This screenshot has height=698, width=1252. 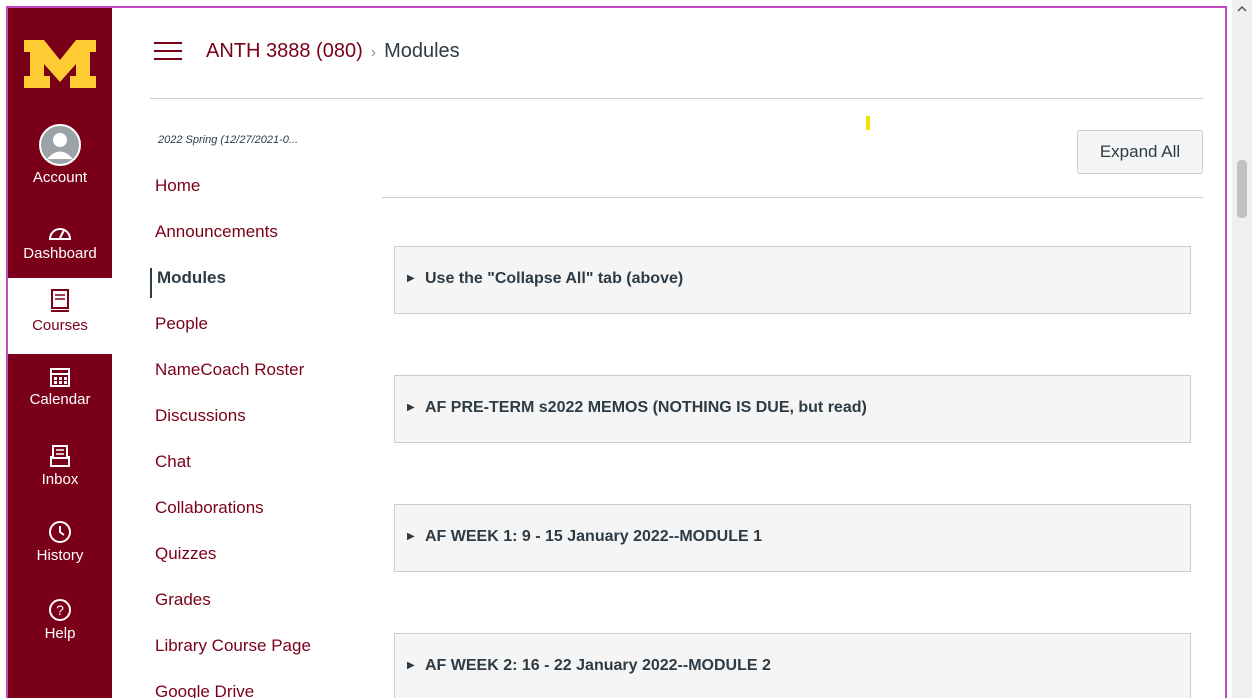 What do you see at coordinates (60, 300) in the screenshot?
I see `courses-icon` at bounding box center [60, 300].